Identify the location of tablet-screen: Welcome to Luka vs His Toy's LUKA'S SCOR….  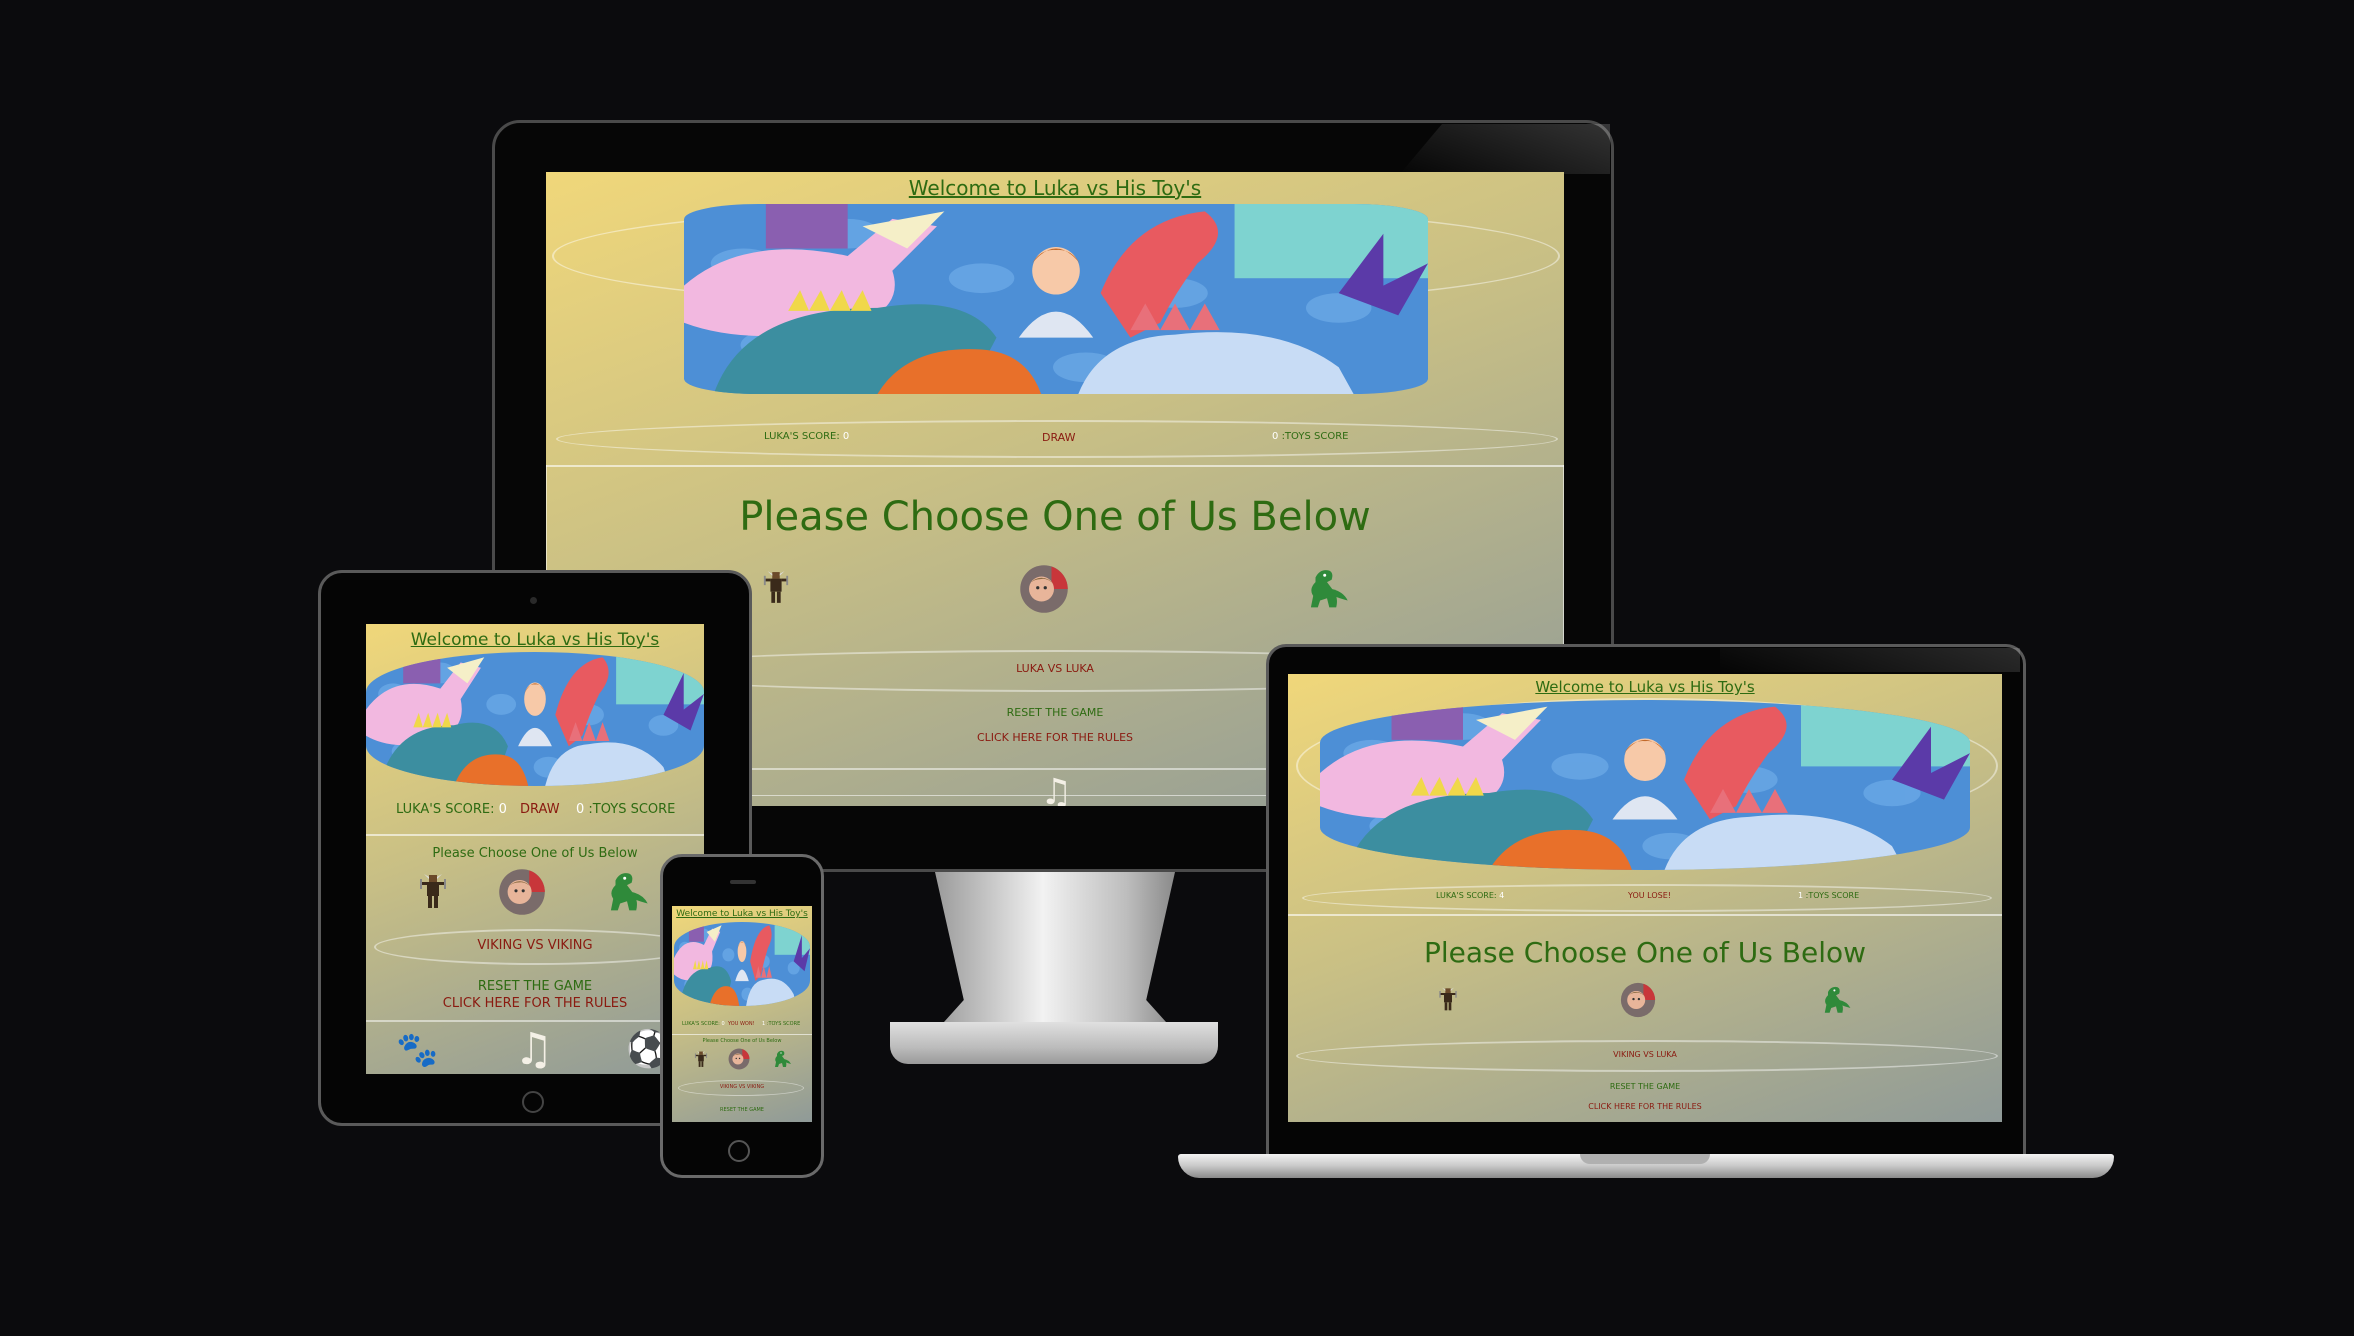
(535, 849).